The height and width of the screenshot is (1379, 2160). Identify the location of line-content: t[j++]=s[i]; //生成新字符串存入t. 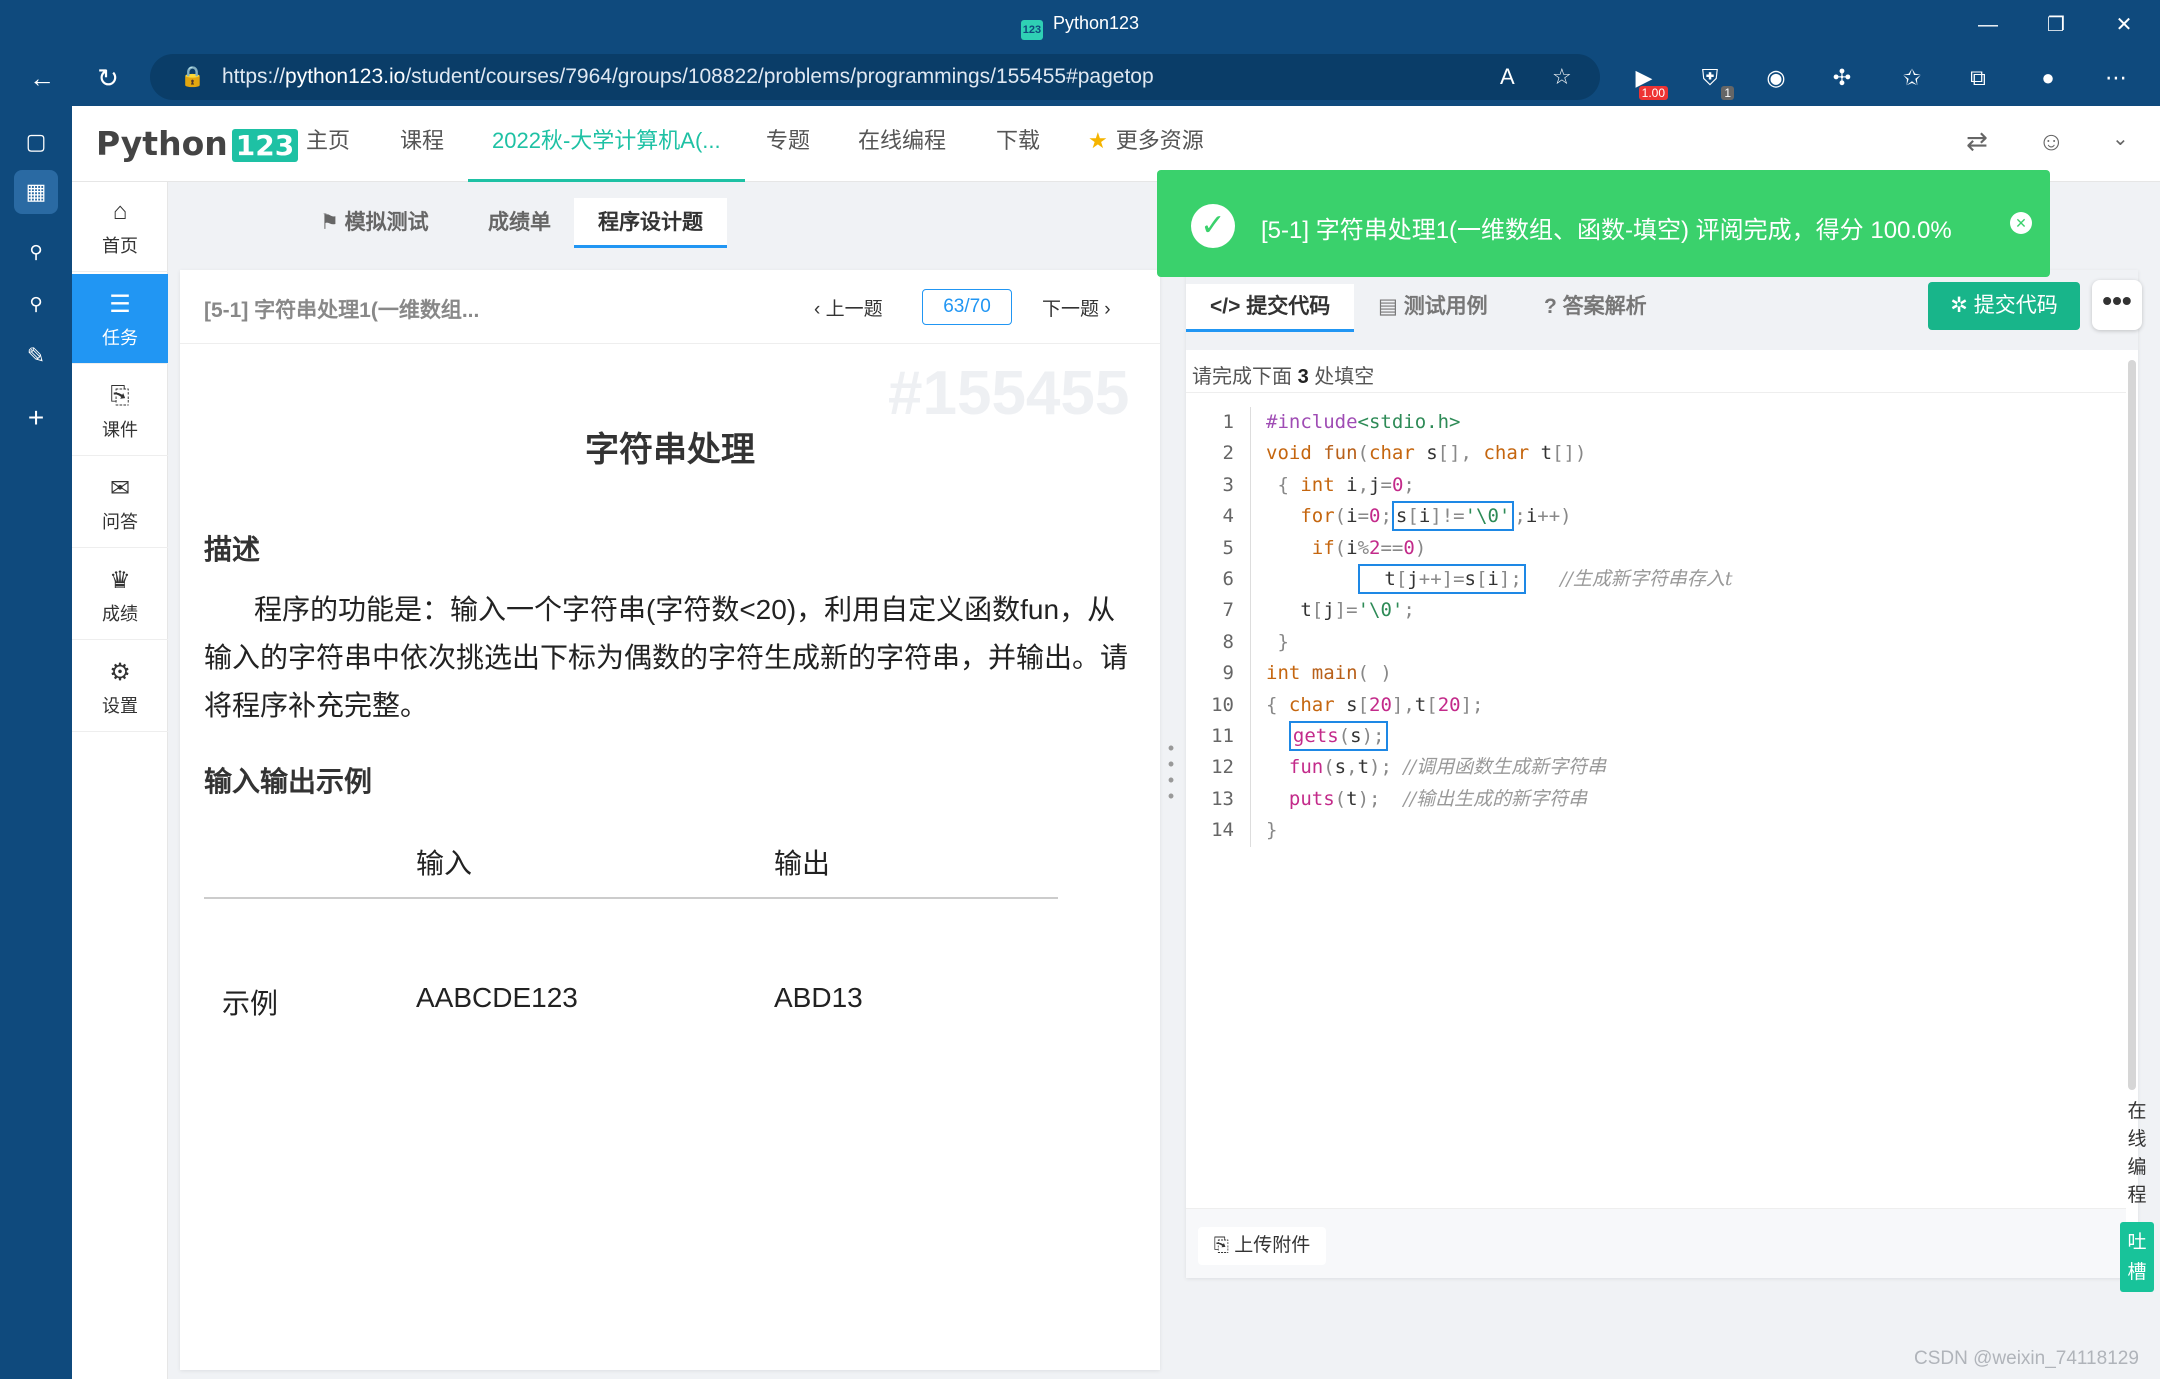
(1499, 579).